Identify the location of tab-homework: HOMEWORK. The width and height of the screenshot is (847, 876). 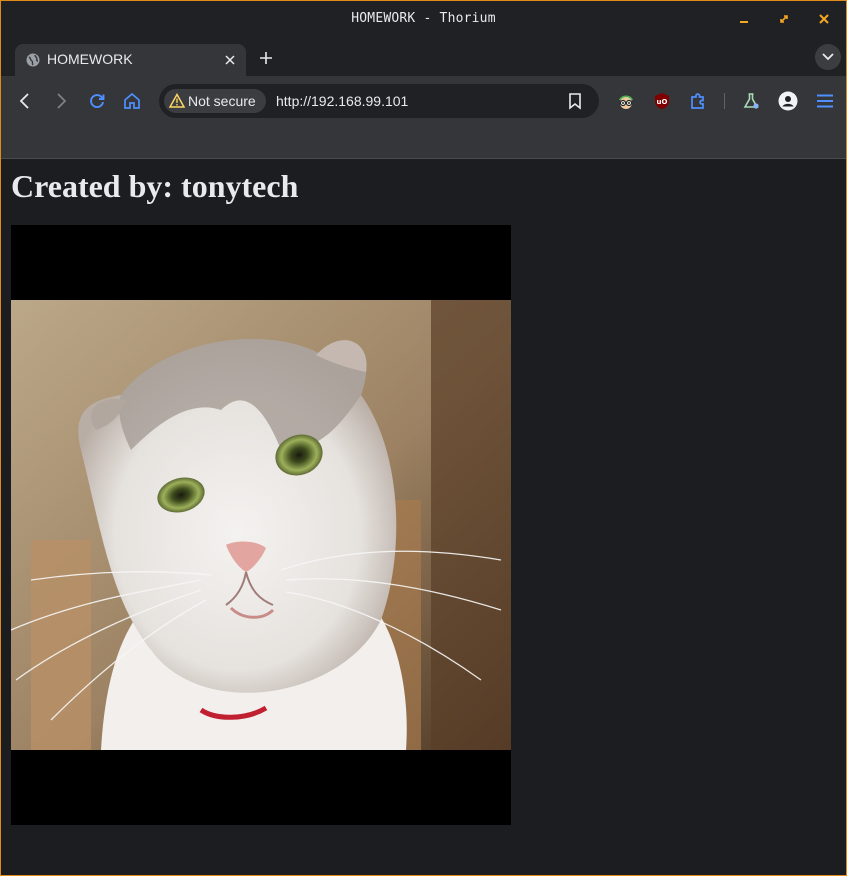
(130, 60).